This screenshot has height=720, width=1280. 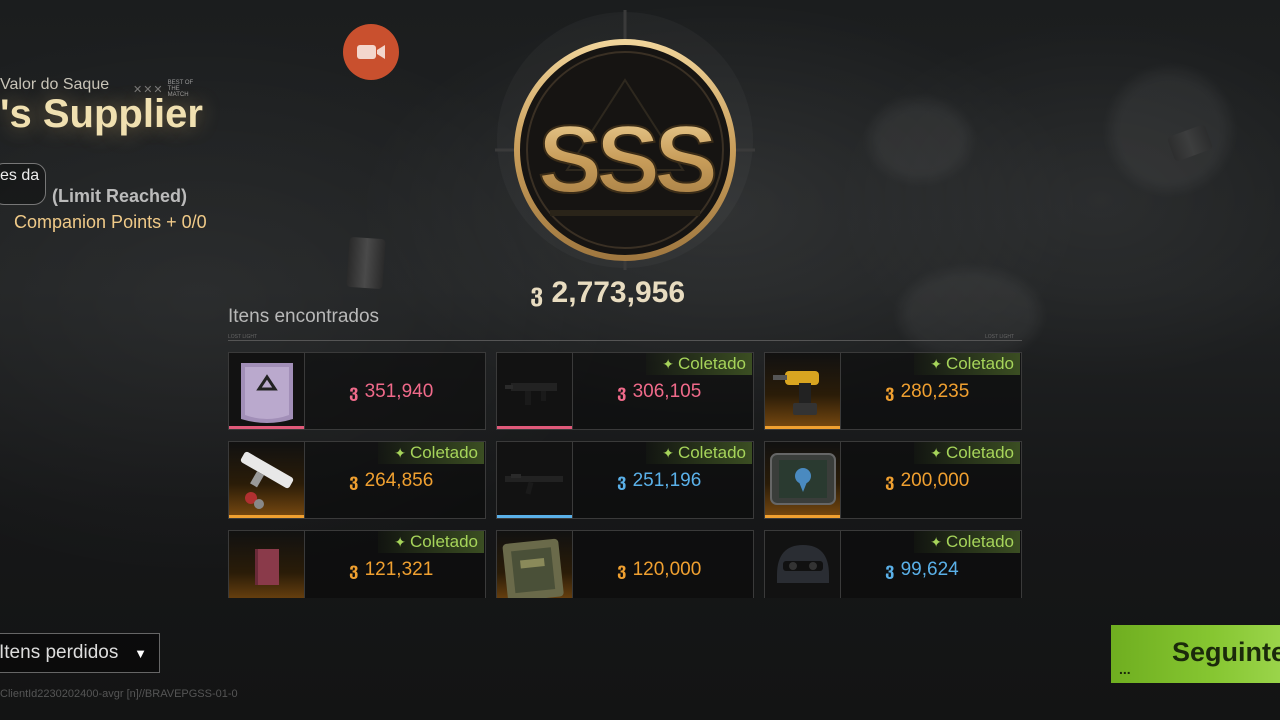 What do you see at coordinates (626, 159) in the screenshot?
I see `rank-grade: SSS` at bounding box center [626, 159].